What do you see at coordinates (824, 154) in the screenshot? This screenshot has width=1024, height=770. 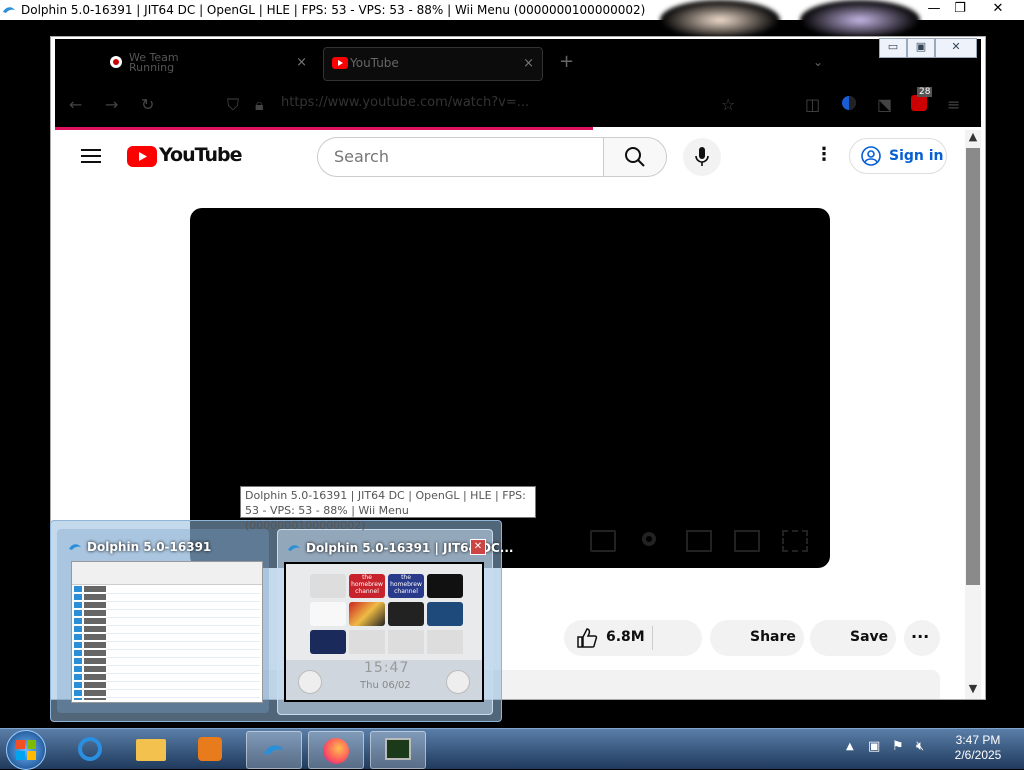 I see `more-options-icon: ⋮` at bounding box center [824, 154].